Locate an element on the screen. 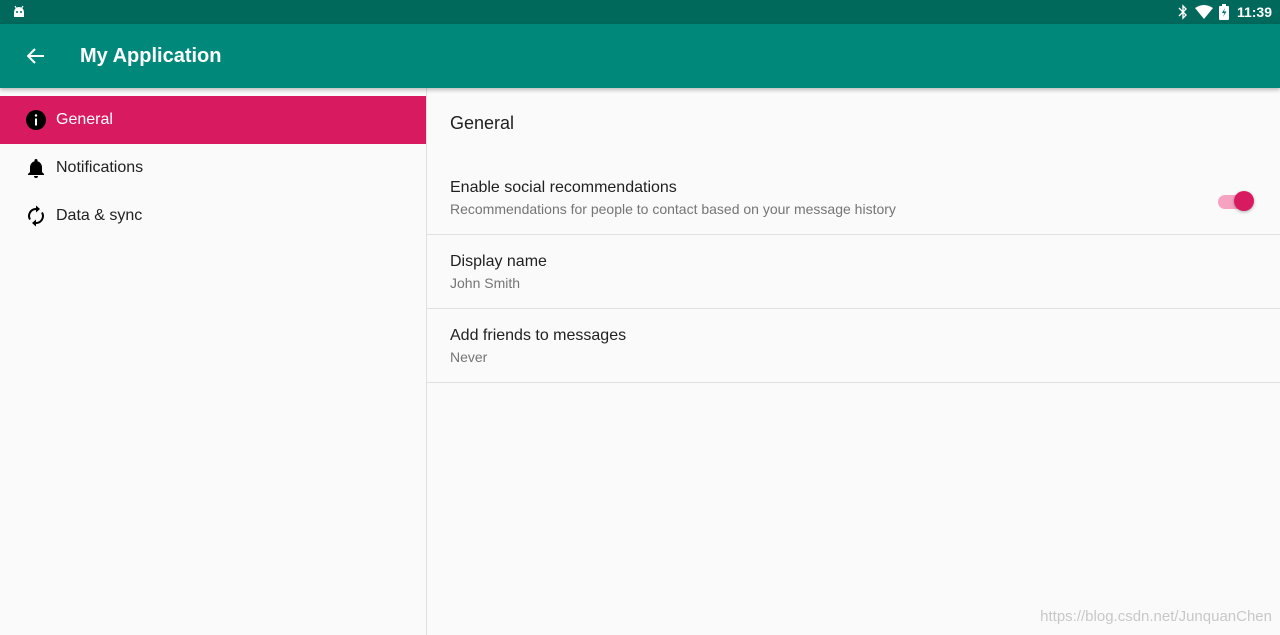  wifi-icon is located at coordinates (1203, 12).